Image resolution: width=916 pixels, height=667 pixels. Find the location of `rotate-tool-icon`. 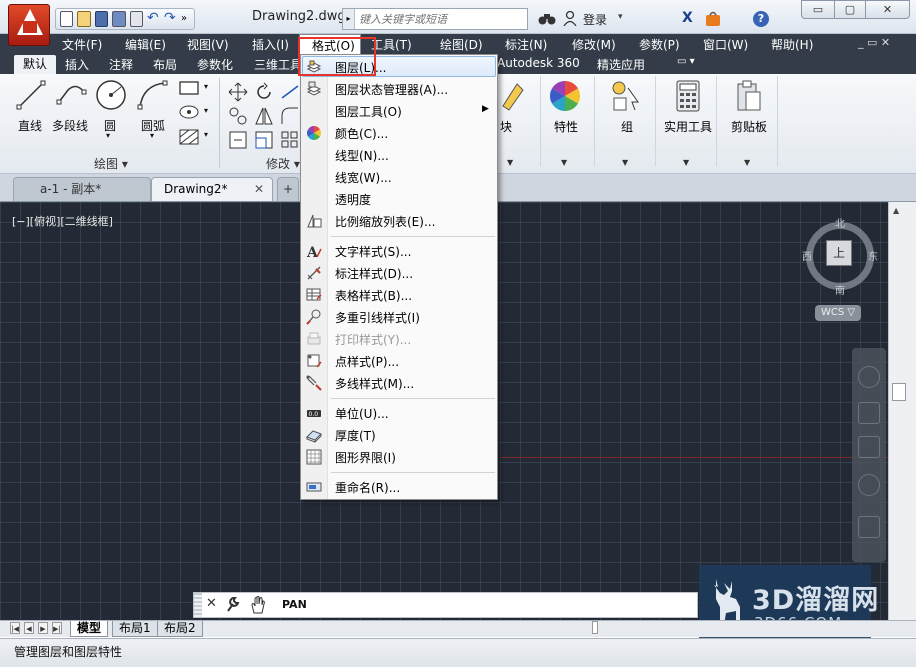

rotate-tool-icon is located at coordinates (264, 92).